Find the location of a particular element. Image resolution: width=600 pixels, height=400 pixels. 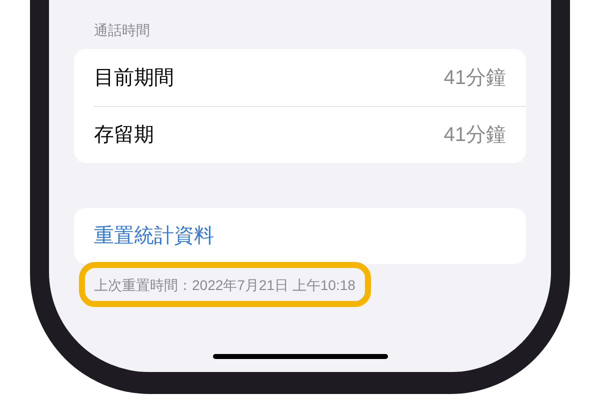

last-reset-note: 上次重置時間：2022年7月21日 上午10:18 is located at coordinates (225, 285).